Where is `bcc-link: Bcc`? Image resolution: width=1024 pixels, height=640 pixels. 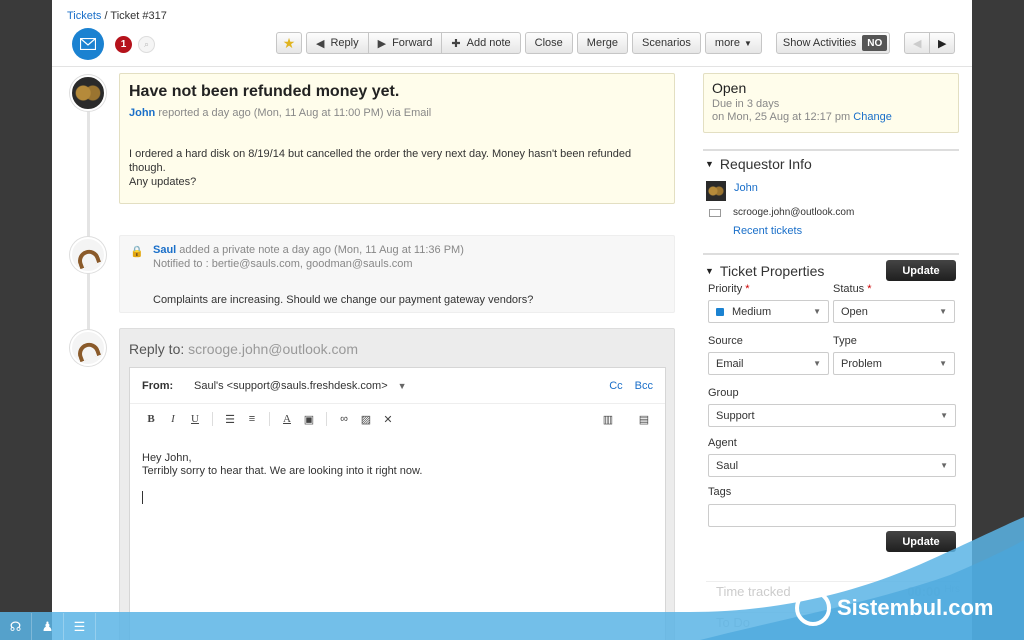 bcc-link: Bcc is located at coordinates (644, 386).